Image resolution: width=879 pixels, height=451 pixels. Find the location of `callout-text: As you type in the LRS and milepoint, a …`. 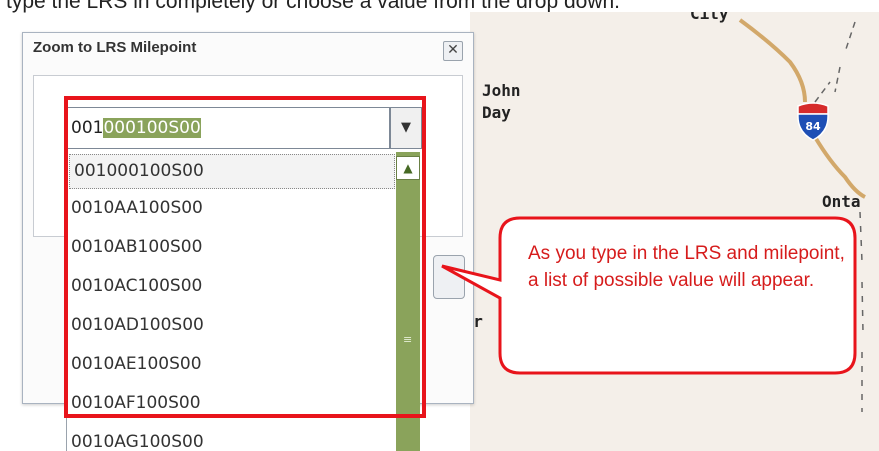

callout-text: As you type in the LRS and milepoint, a … is located at coordinates (686, 267).